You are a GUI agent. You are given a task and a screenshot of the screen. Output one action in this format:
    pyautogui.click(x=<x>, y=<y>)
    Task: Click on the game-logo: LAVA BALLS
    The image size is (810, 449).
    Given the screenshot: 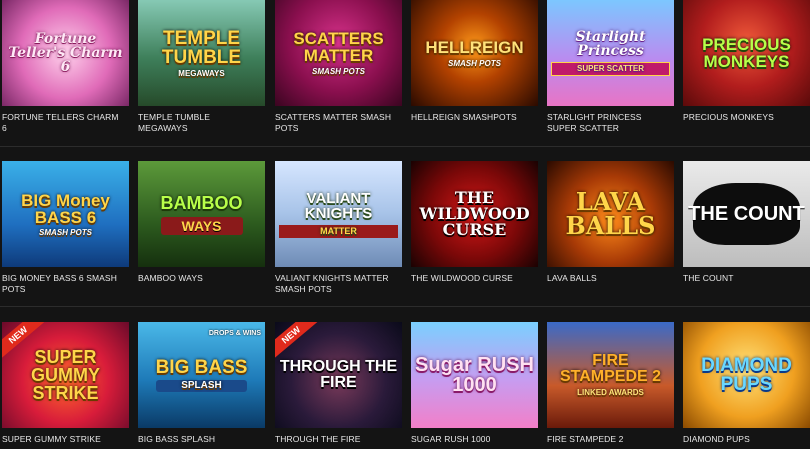 What is the action you would take?
    pyautogui.click(x=610, y=213)
    